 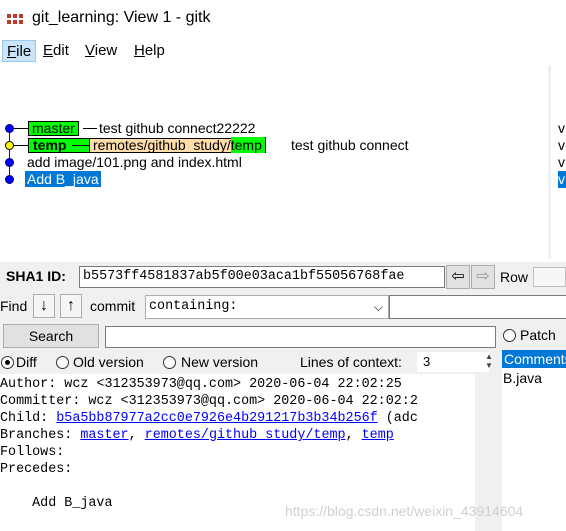 What do you see at coordinates (522, 378) in the screenshot?
I see `file-item: B.java` at bounding box center [522, 378].